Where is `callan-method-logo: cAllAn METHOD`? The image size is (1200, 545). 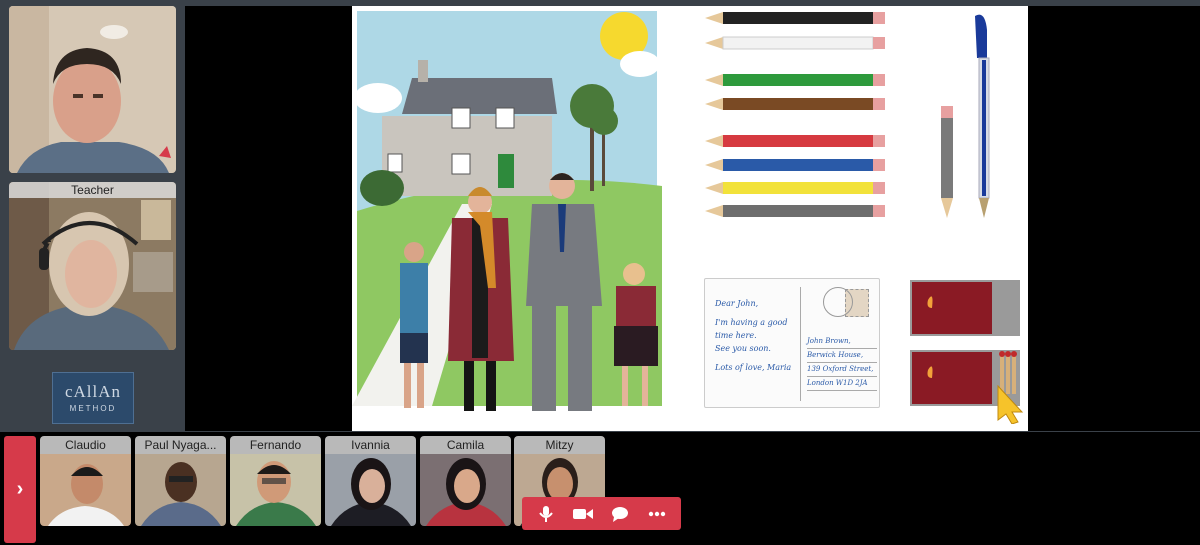 callan-method-logo: cAllAn METHOD is located at coordinates (93, 398).